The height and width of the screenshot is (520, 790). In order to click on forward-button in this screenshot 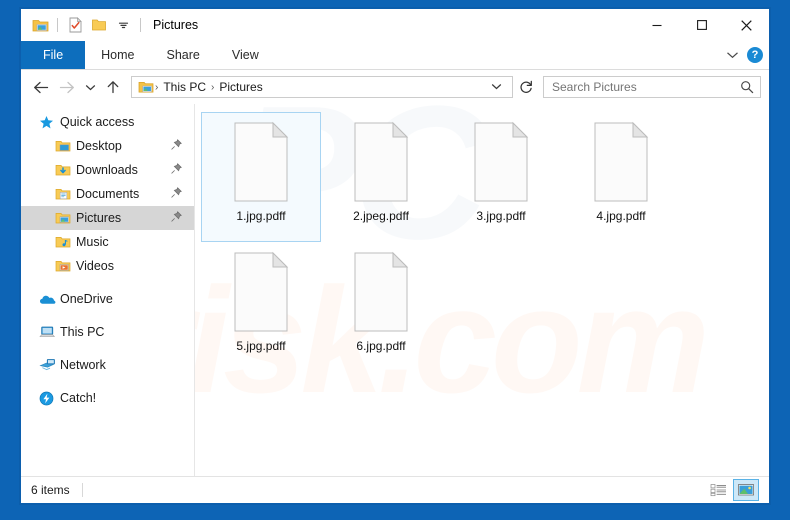, I will do `click(67, 87)`.